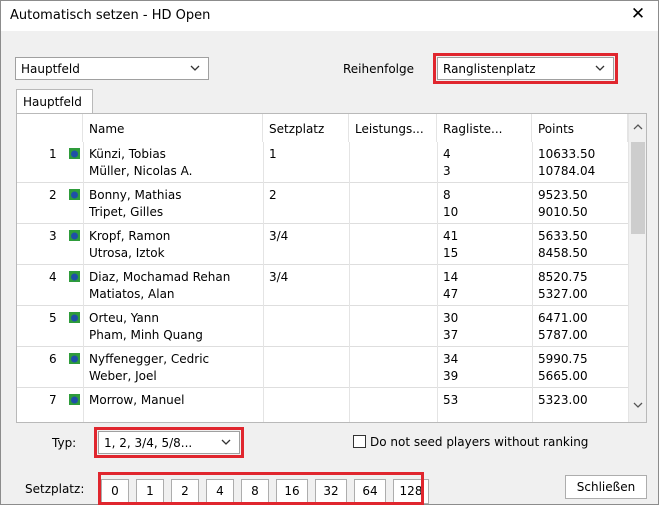 This screenshot has width=659, height=505. What do you see at coordinates (563, 236) in the screenshot?
I see `points-value: 5633.50` at bounding box center [563, 236].